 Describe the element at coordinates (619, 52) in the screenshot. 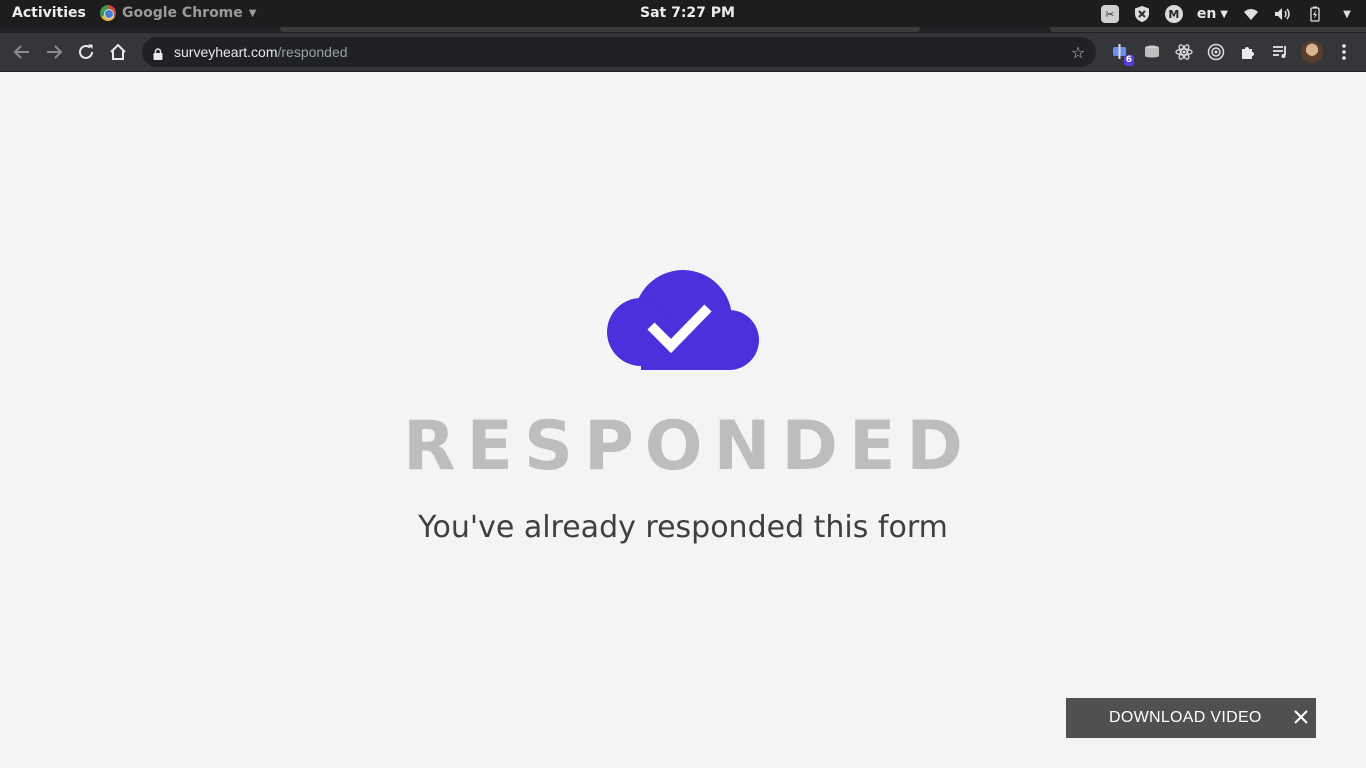

I see `address-bar: surveyheart.com/responded ☆` at that location.